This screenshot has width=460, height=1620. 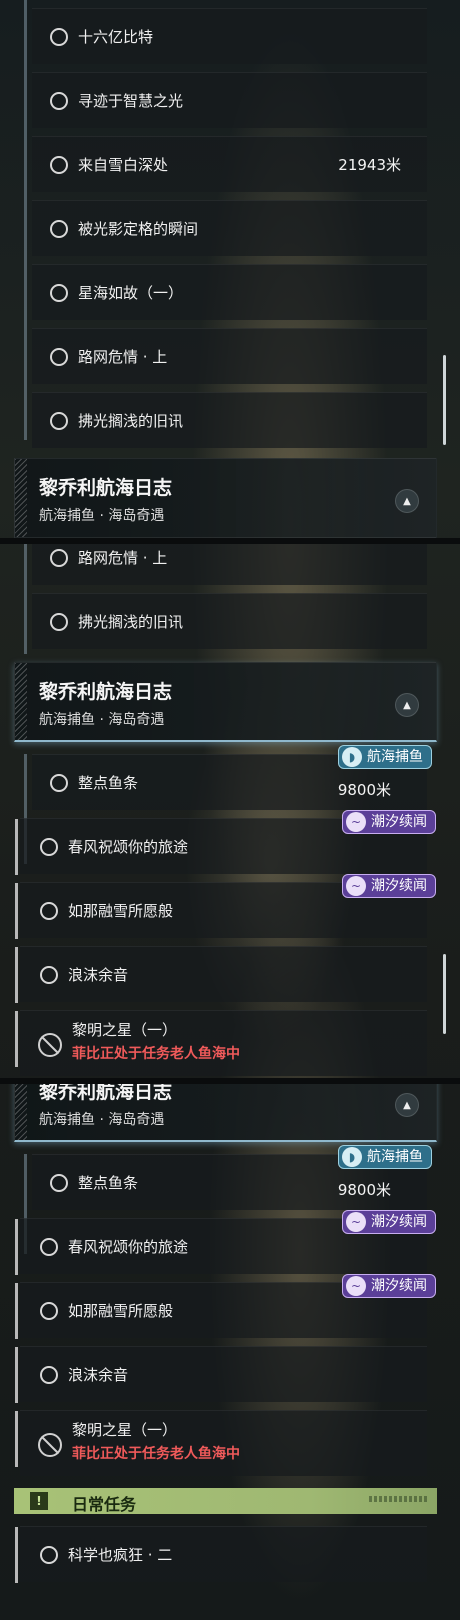 I want to click on quest-label: 十六亿比特, so click(x=116, y=37).